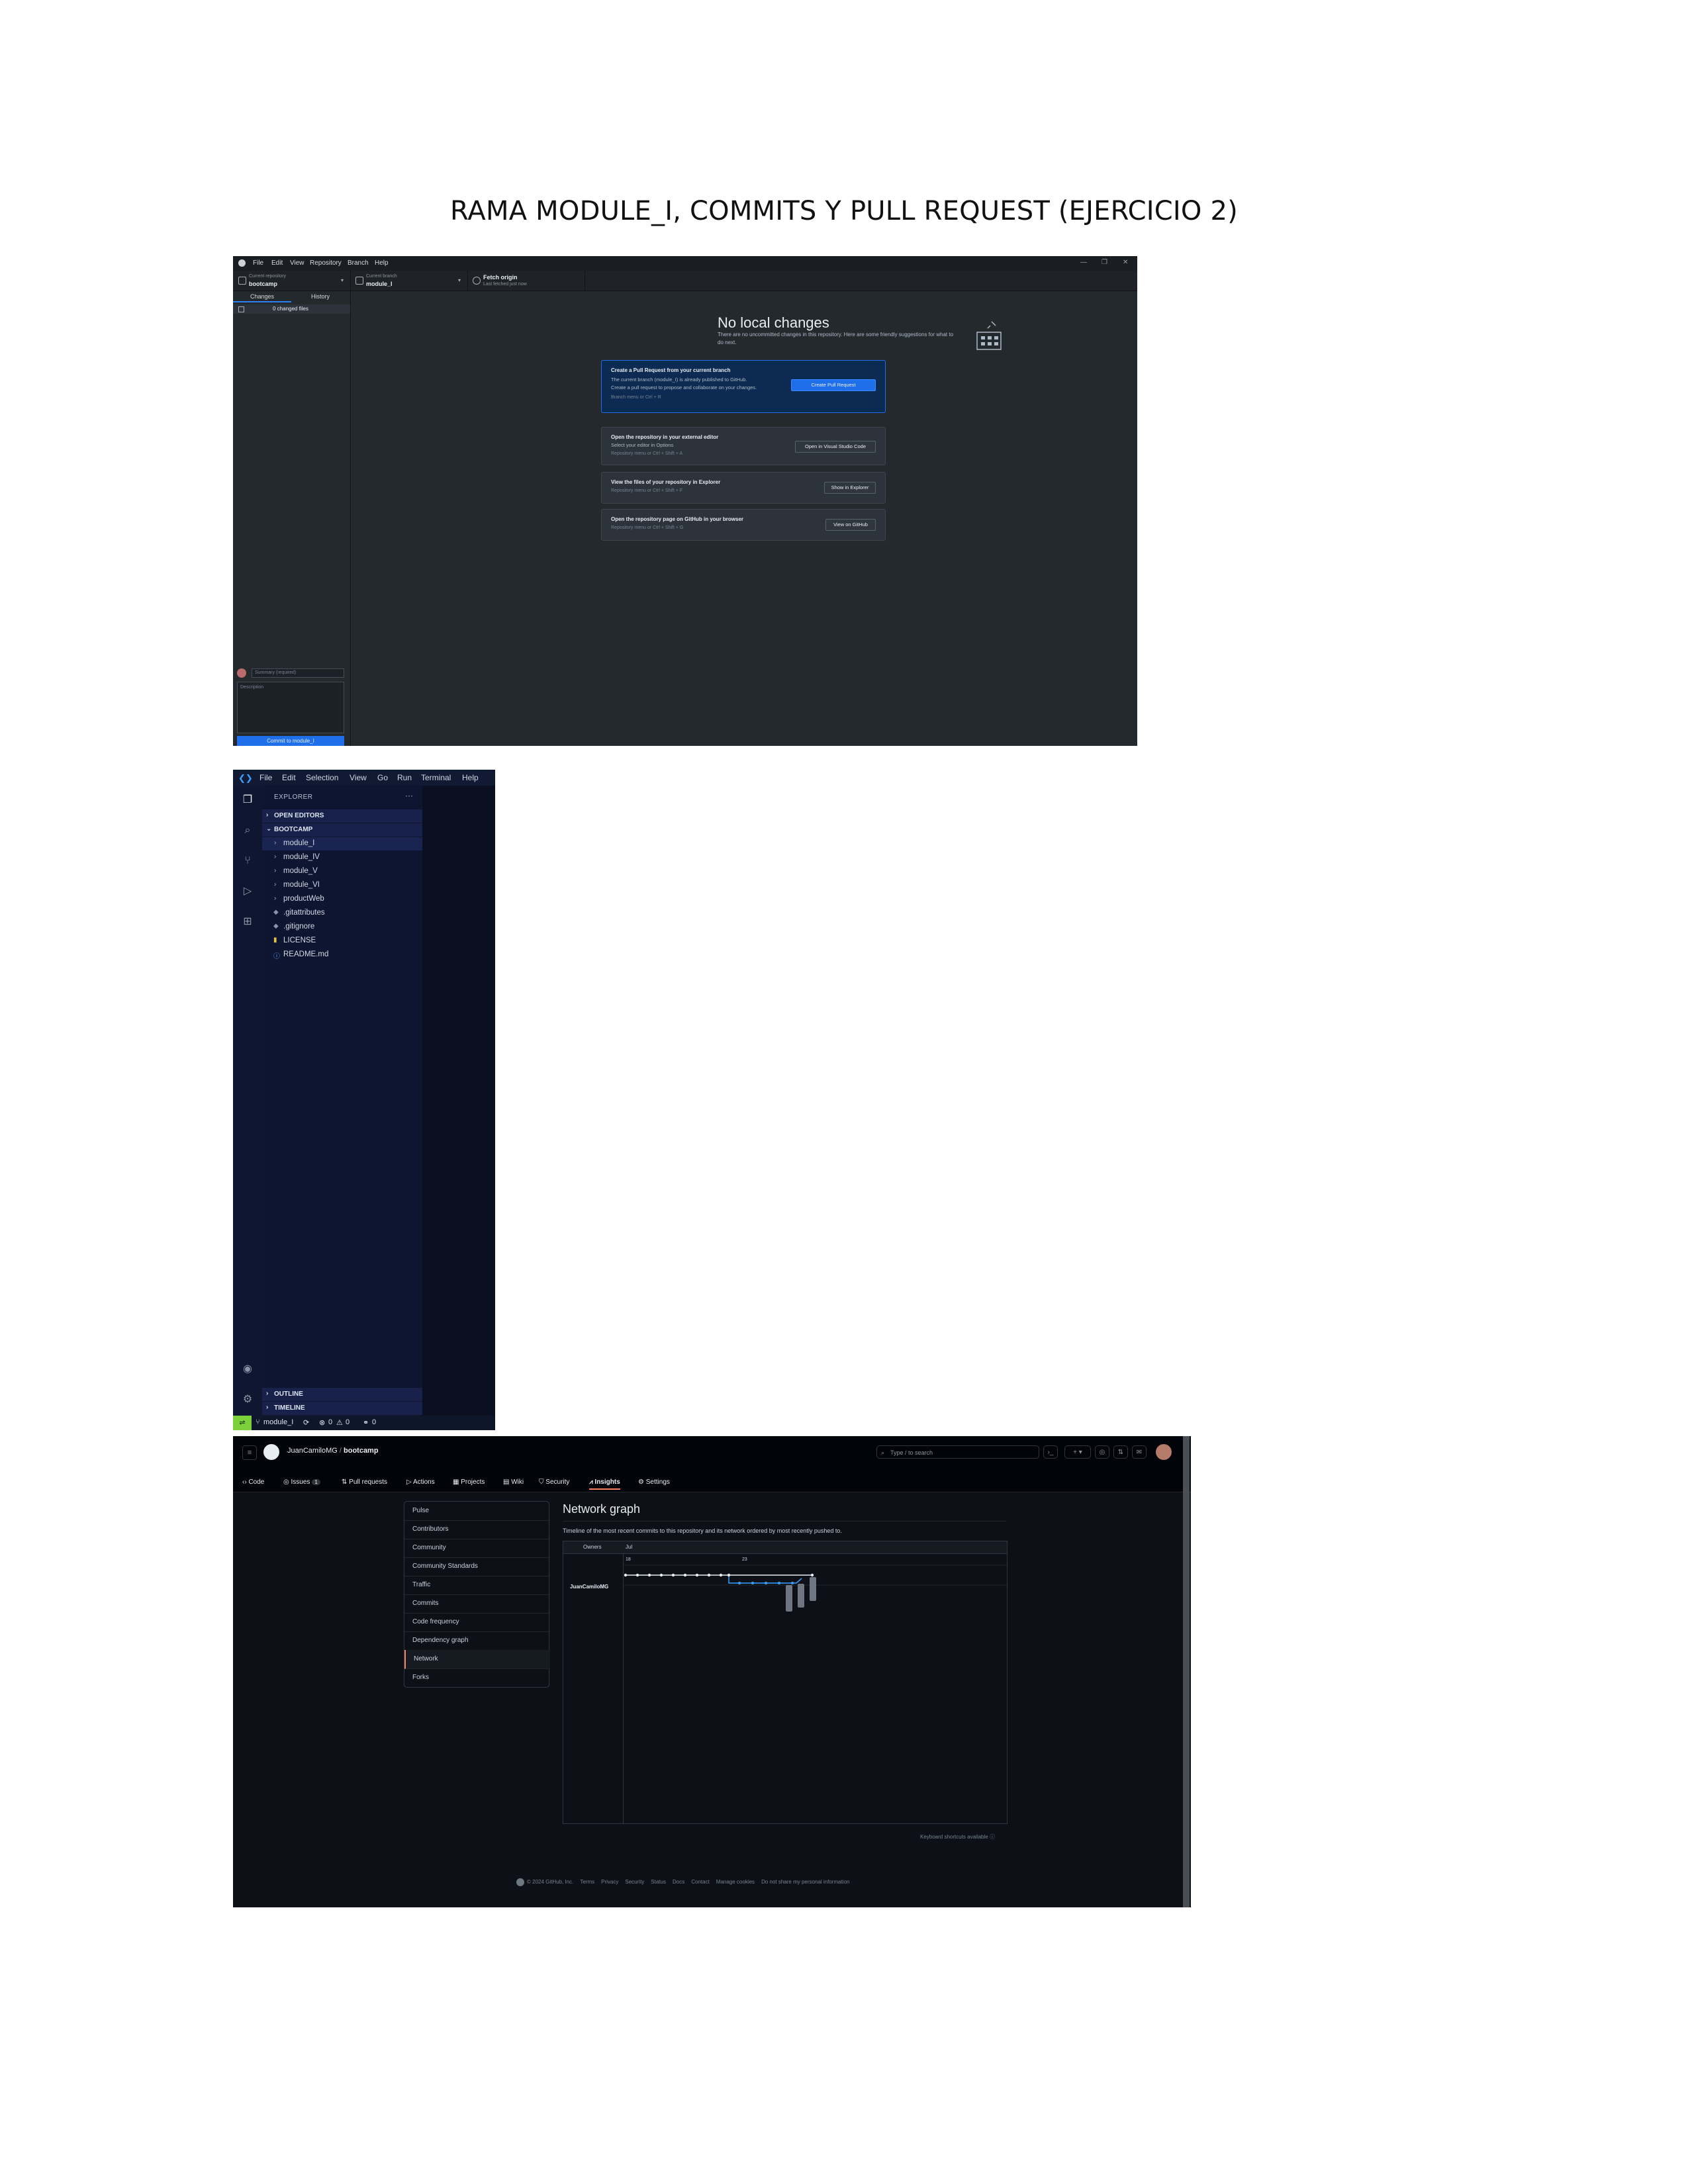 This screenshot has width=1688, height=2184. Describe the element at coordinates (247, 1369) in the screenshot. I see `account-icon: ◉` at that location.